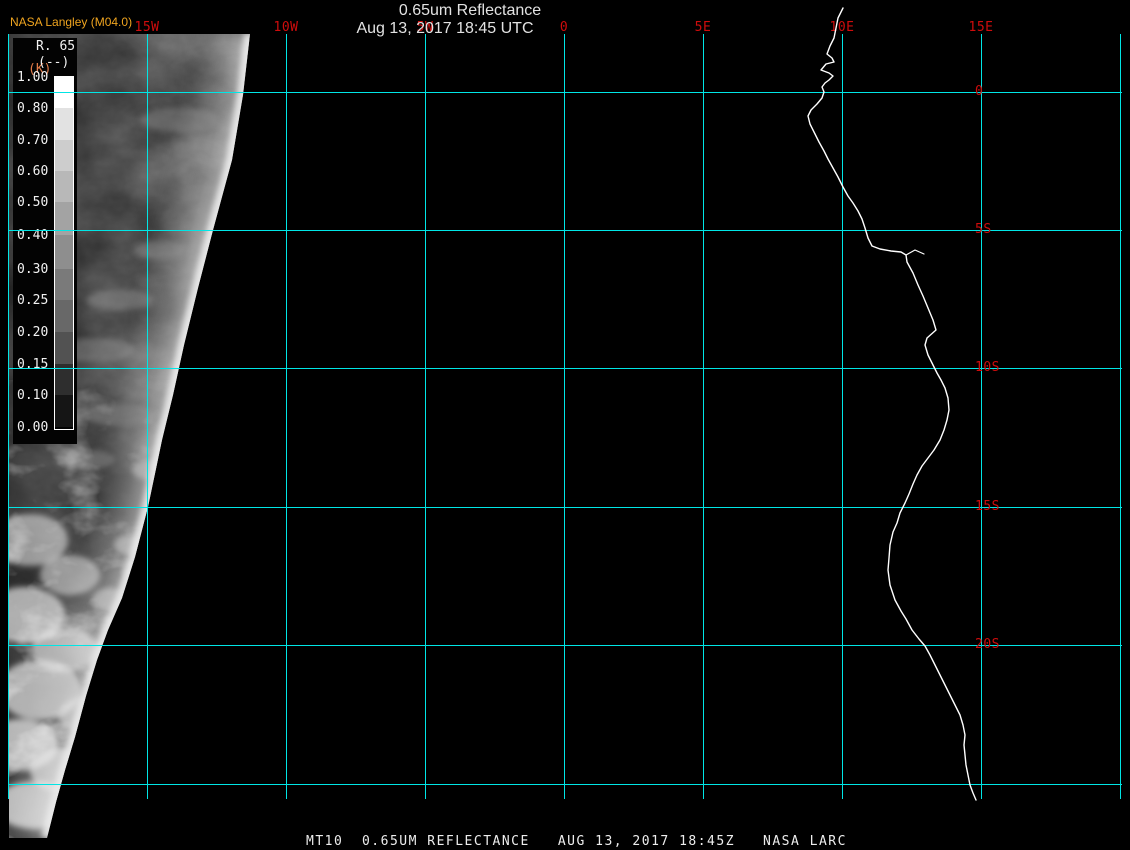  What do you see at coordinates (33, 300) in the screenshot?
I see `colorbar-tick-label: 0.25` at bounding box center [33, 300].